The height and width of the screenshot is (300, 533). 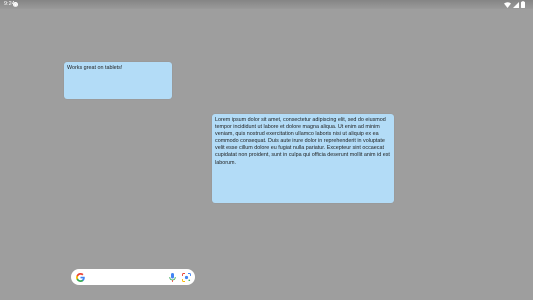 I want to click on note-text: Works great on tablets!, so click(x=95, y=68).